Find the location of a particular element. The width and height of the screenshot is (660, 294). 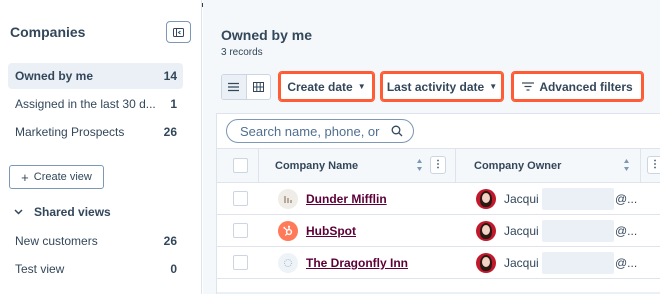

filter-icon is located at coordinates (528, 86).